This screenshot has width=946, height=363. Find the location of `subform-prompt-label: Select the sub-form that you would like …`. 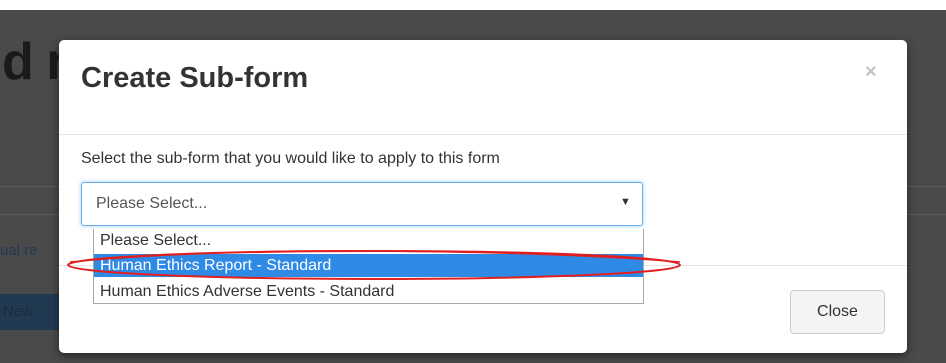

subform-prompt-label: Select the sub-form that you would like … is located at coordinates (290, 158).